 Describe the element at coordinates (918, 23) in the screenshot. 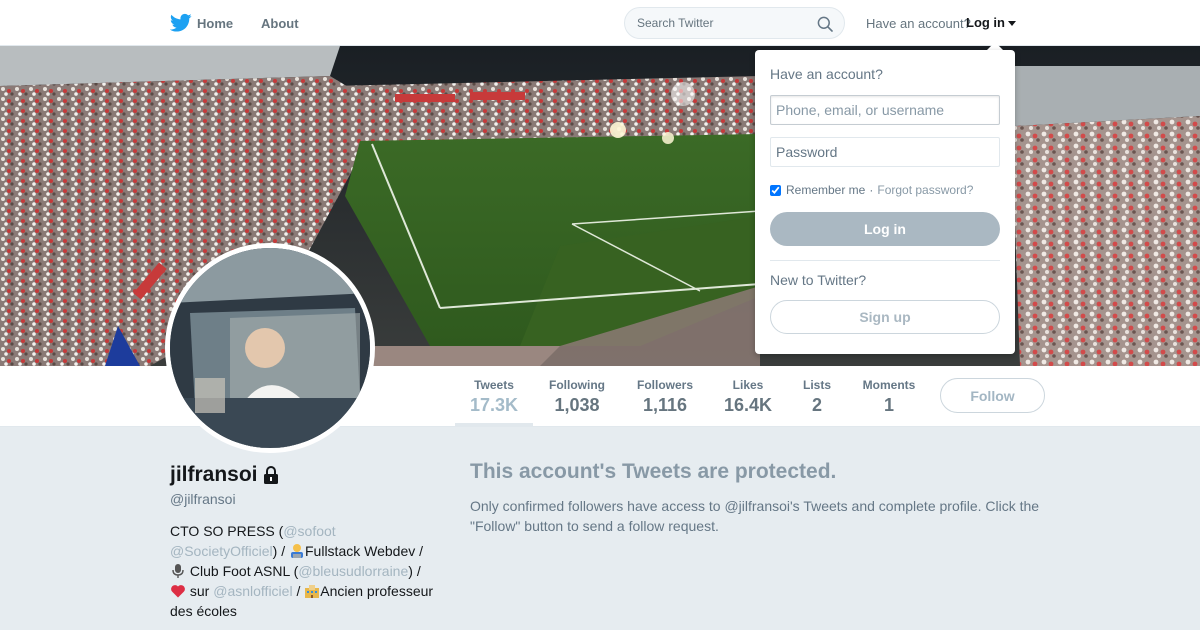

I see `have-account-text: Have an account?` at that location.